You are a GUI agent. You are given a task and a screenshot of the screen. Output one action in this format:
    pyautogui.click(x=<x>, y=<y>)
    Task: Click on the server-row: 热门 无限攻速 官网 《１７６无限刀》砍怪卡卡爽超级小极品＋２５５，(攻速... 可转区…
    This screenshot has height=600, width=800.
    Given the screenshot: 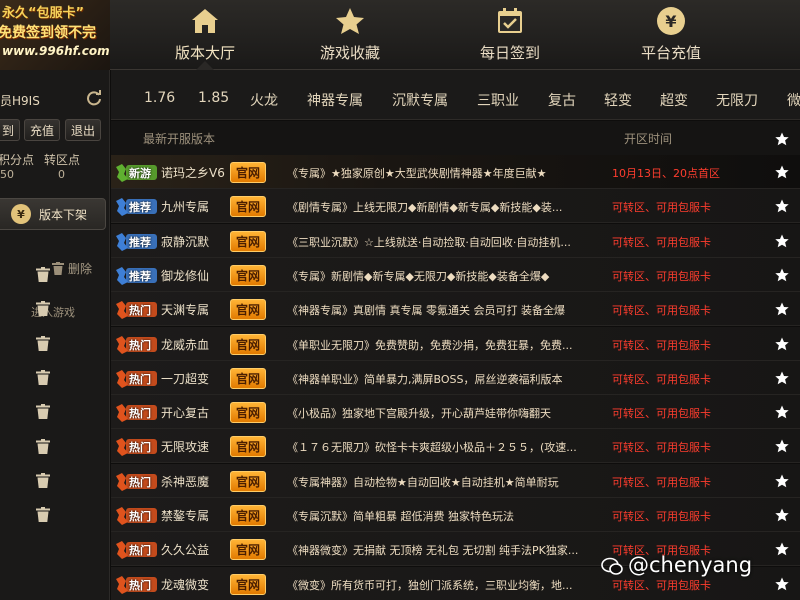 What is the action you would take?
    pyautogui.click(x=455, y=446)
    